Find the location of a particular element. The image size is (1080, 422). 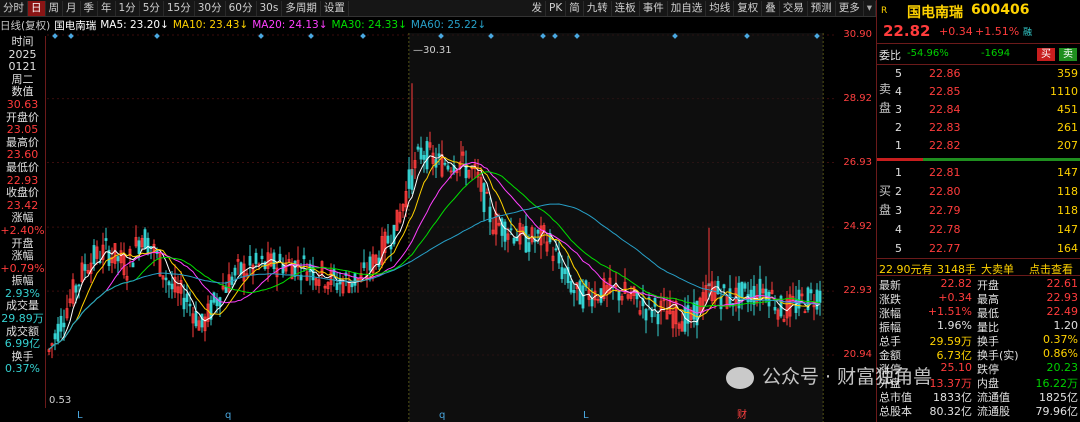

buy-button: 买 is located at coordinates (1046, 54).